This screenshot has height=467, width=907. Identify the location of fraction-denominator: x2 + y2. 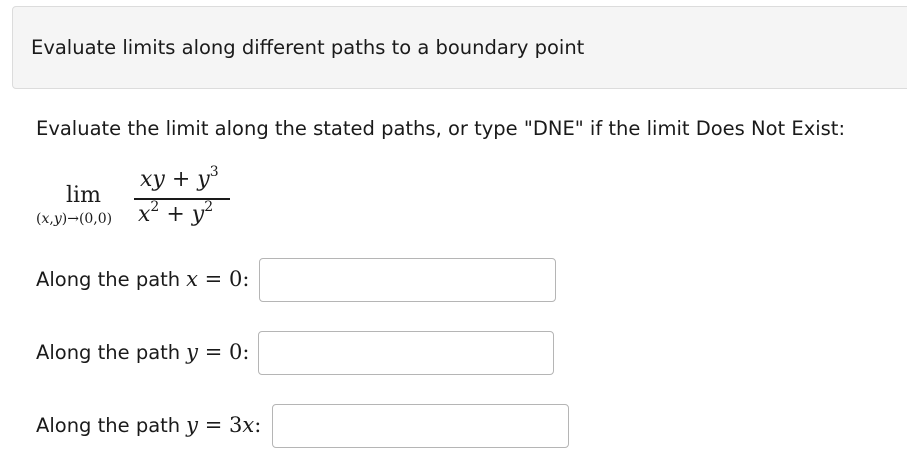
(176, 213).